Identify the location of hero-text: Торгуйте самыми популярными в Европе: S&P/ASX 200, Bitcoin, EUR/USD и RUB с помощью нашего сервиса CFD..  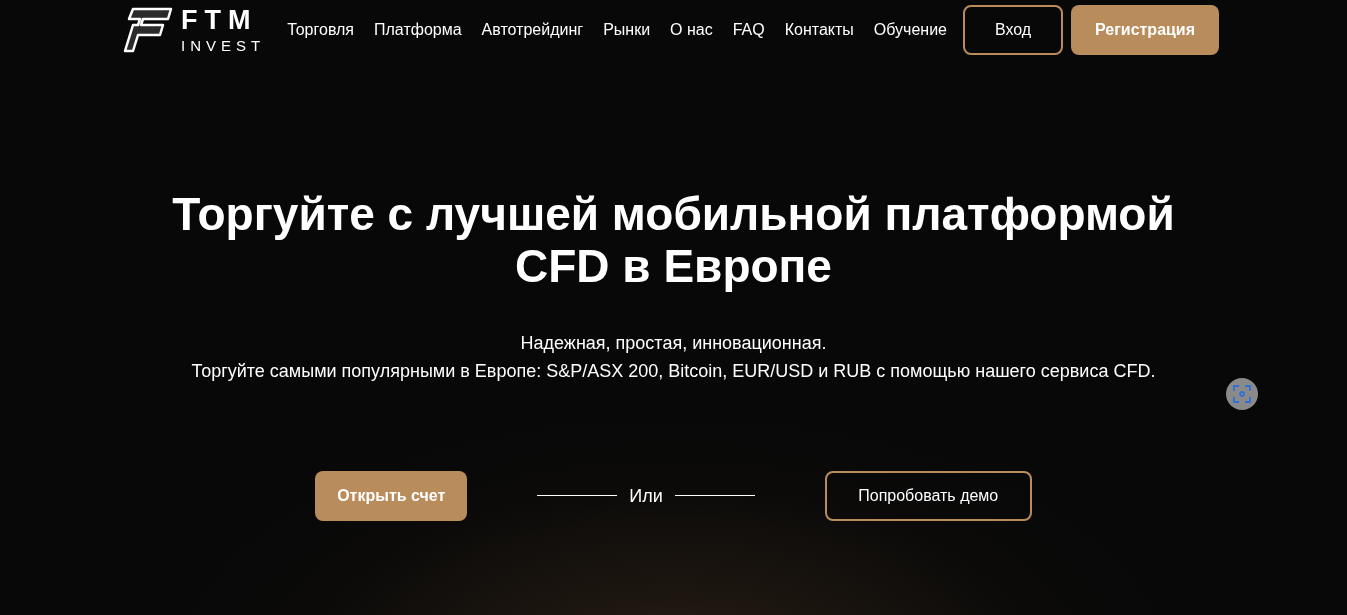
(673, 371).